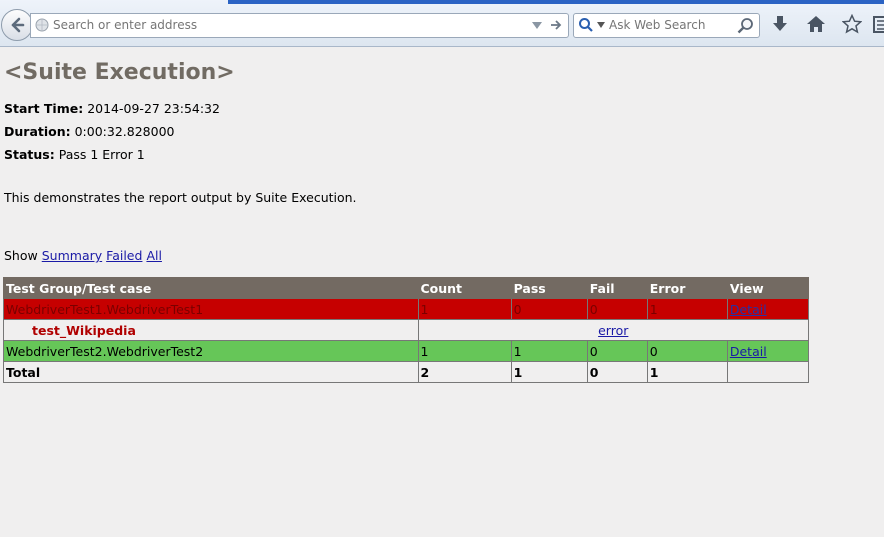 The height and width of the screenshot is (537, 884). Describe the element at coordinates (37, 131) in the screenshot. I see `duration-label: Duration:` at that location.